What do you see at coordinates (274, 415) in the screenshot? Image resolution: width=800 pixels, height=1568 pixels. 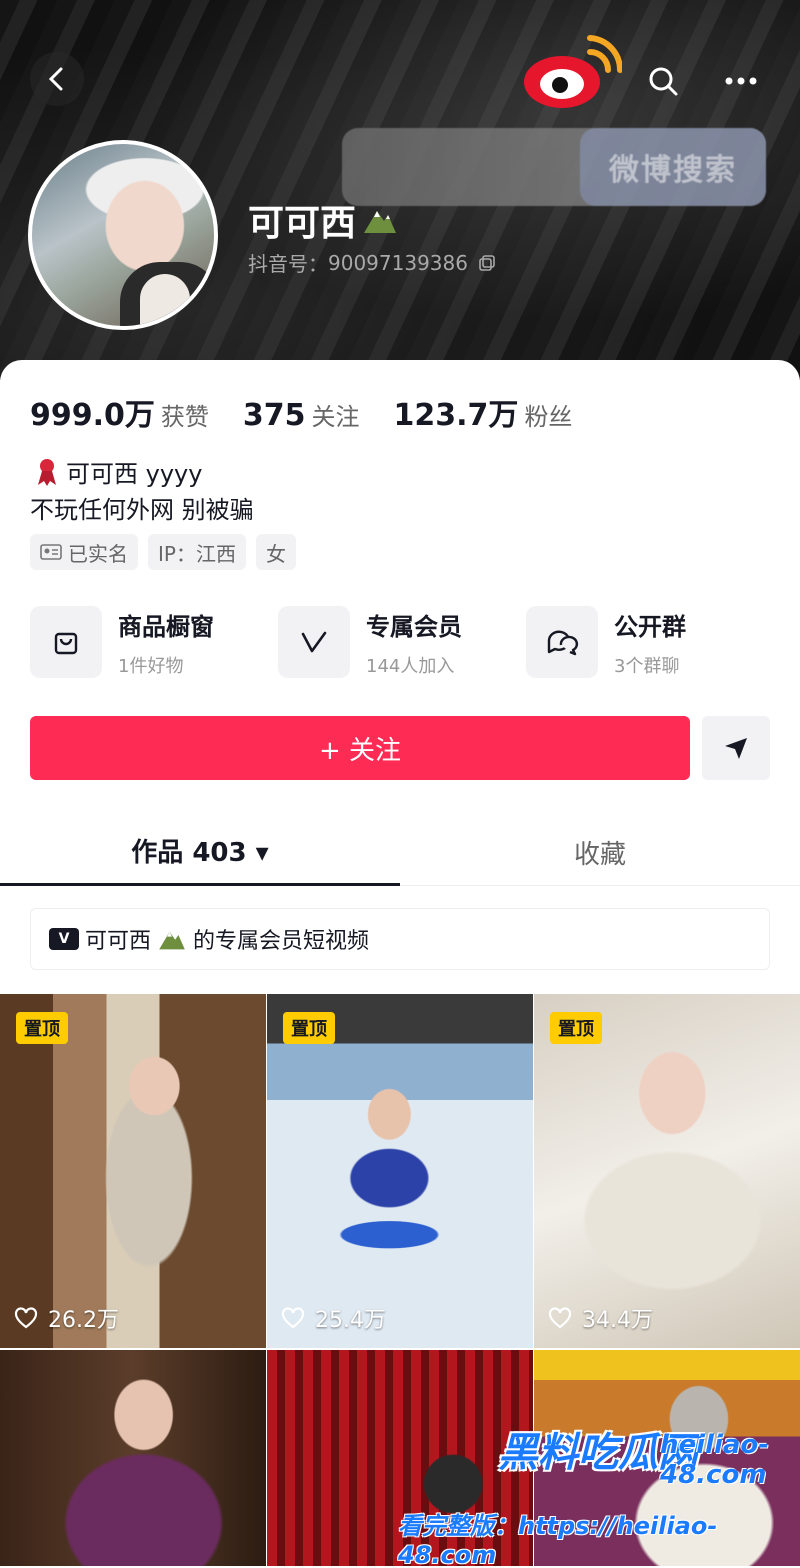 I see `stat-number: 375` at bounding box center [274, 415].